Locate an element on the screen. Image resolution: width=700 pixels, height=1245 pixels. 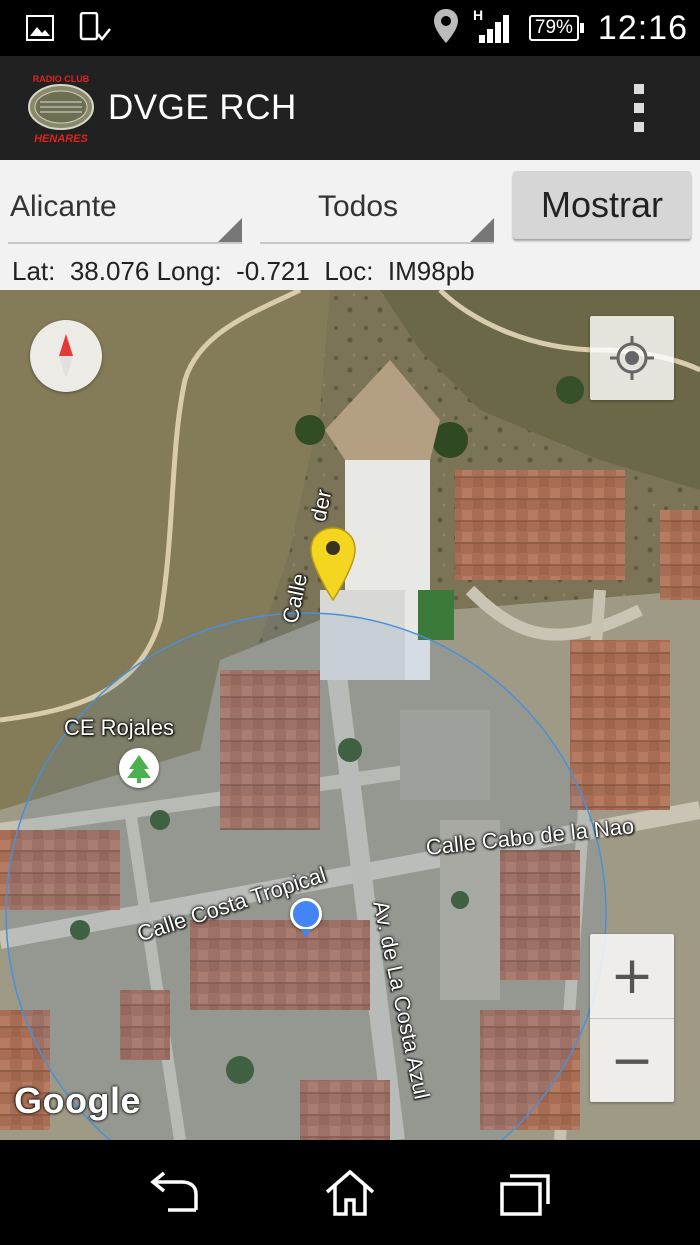
show-button: Mostrar is located at coordinates (602, 205).